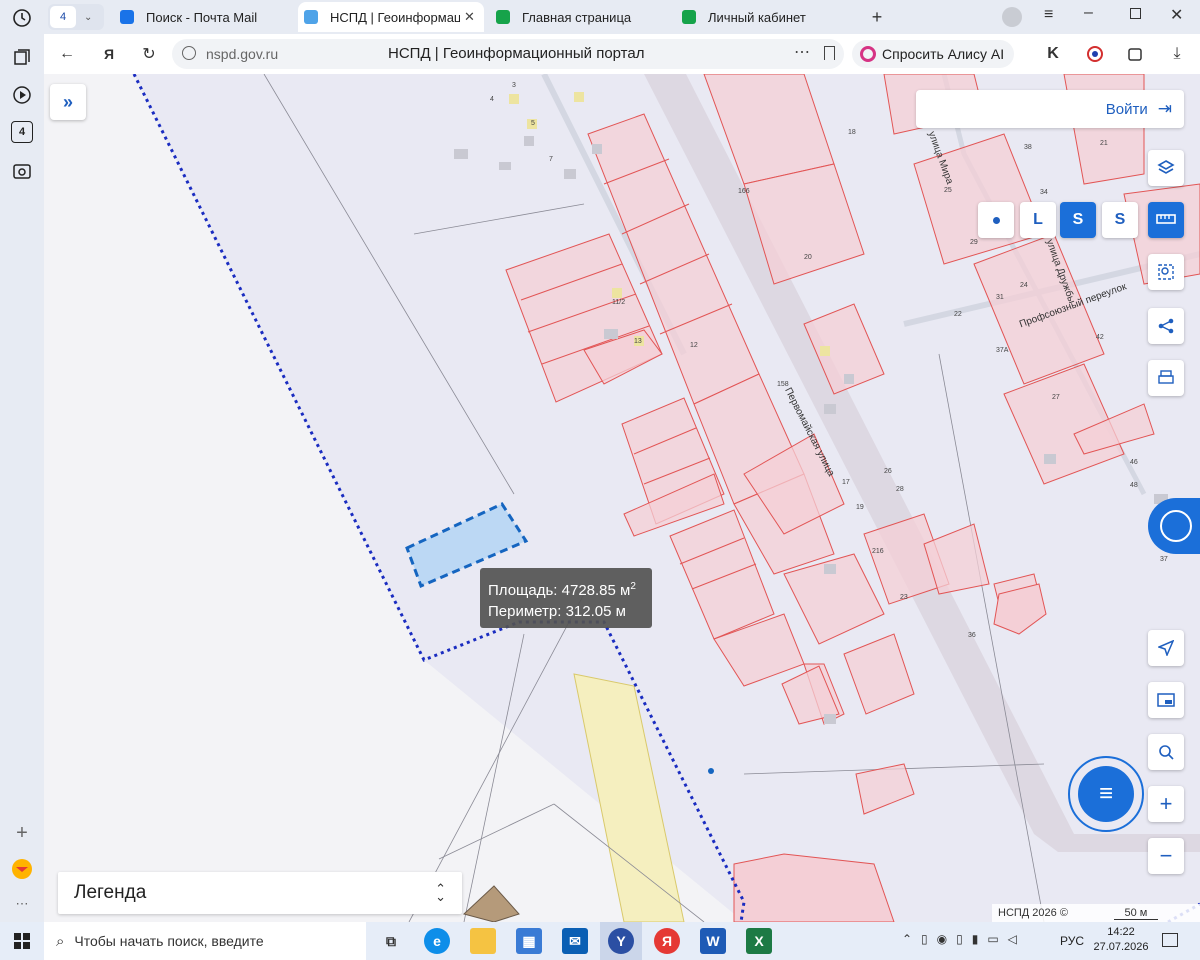  I want to click on feedback-icon, so click(1176, 526).